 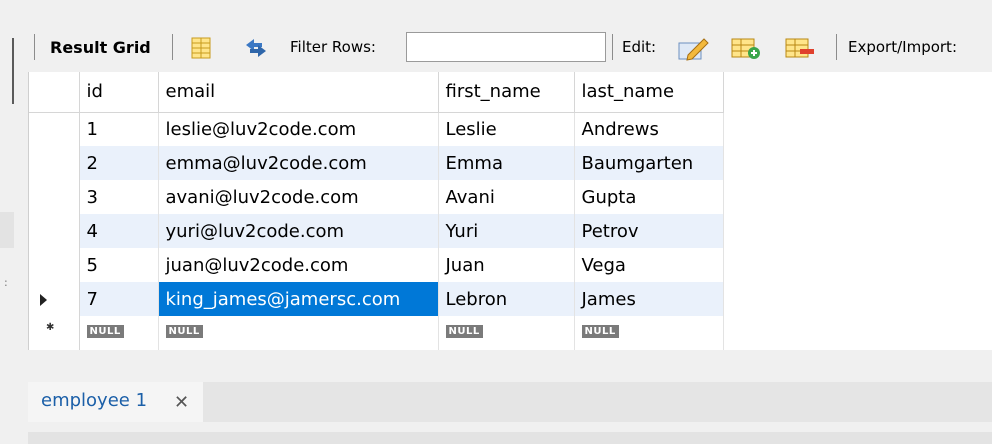 What do you see at coordinates (119, 92) in the screenshot?
I see `column-header-id: id` at bounding box center [119, 92].